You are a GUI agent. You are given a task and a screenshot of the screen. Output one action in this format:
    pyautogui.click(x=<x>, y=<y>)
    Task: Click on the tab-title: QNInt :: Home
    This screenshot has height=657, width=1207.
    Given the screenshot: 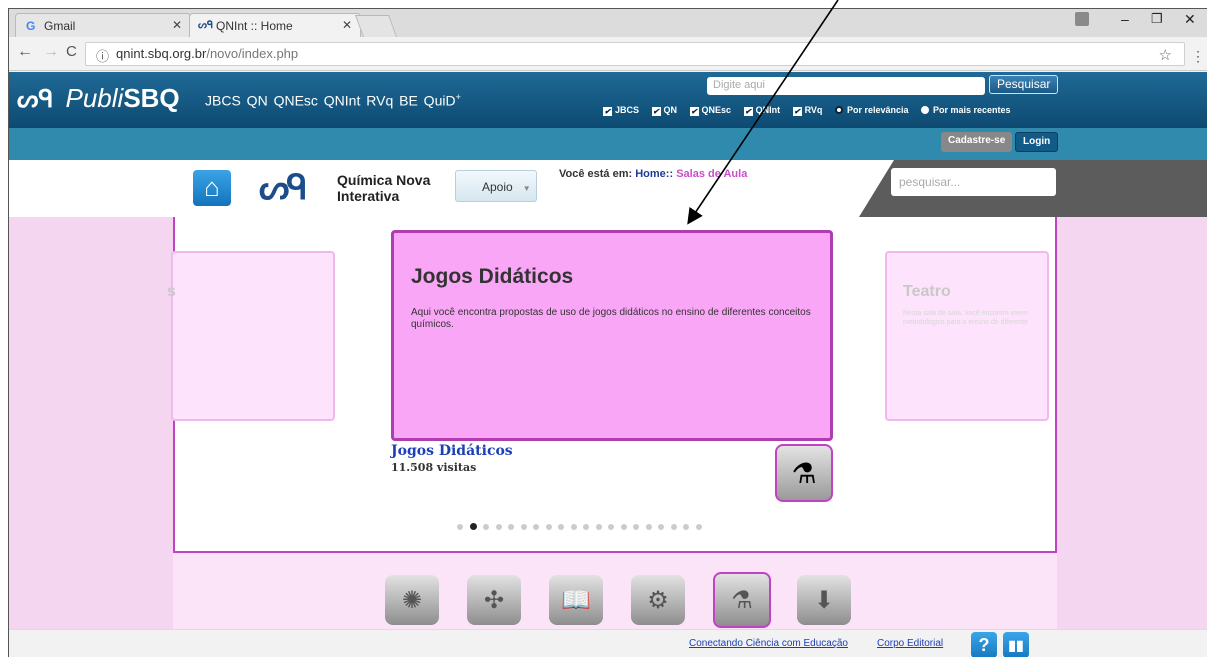 What is the action you would take?
    pyautogui.click(x=254, y=26)
    